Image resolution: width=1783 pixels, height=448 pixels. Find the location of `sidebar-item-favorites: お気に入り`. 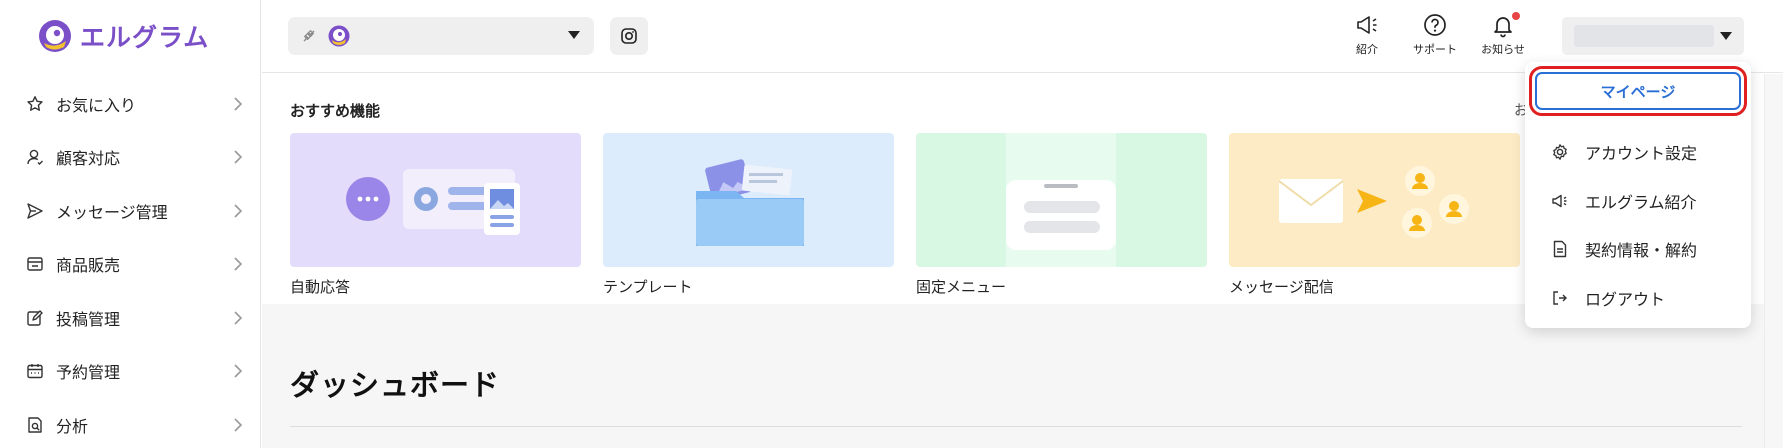

sidebar-item-favorites: お気に入り is located at coordinates (130, 104).